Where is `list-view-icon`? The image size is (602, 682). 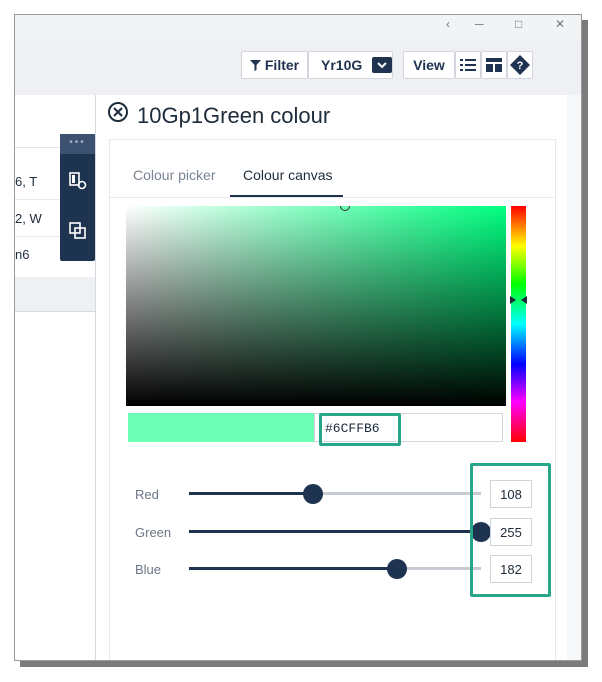
list-view-icon is located at coordinates (468, 65).